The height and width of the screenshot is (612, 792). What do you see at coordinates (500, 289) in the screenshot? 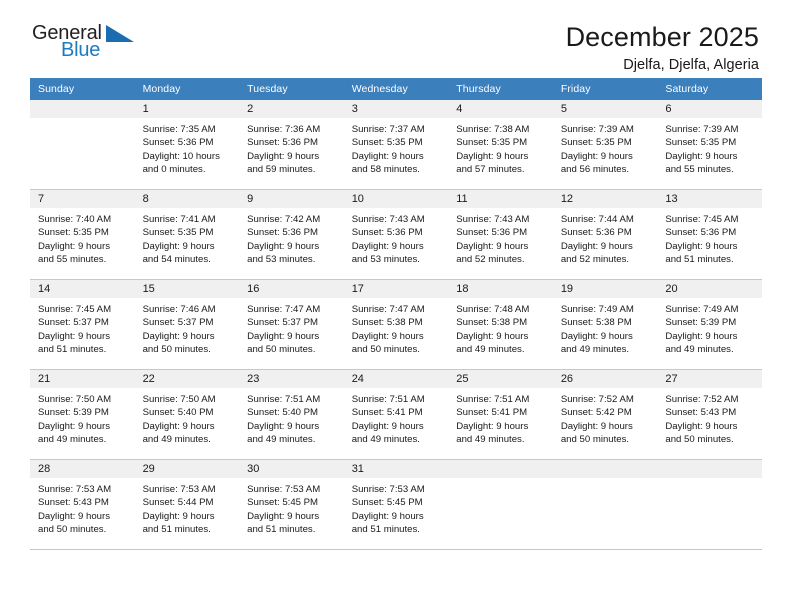
I see `day-number: 18` at bounding box center [500, 289].